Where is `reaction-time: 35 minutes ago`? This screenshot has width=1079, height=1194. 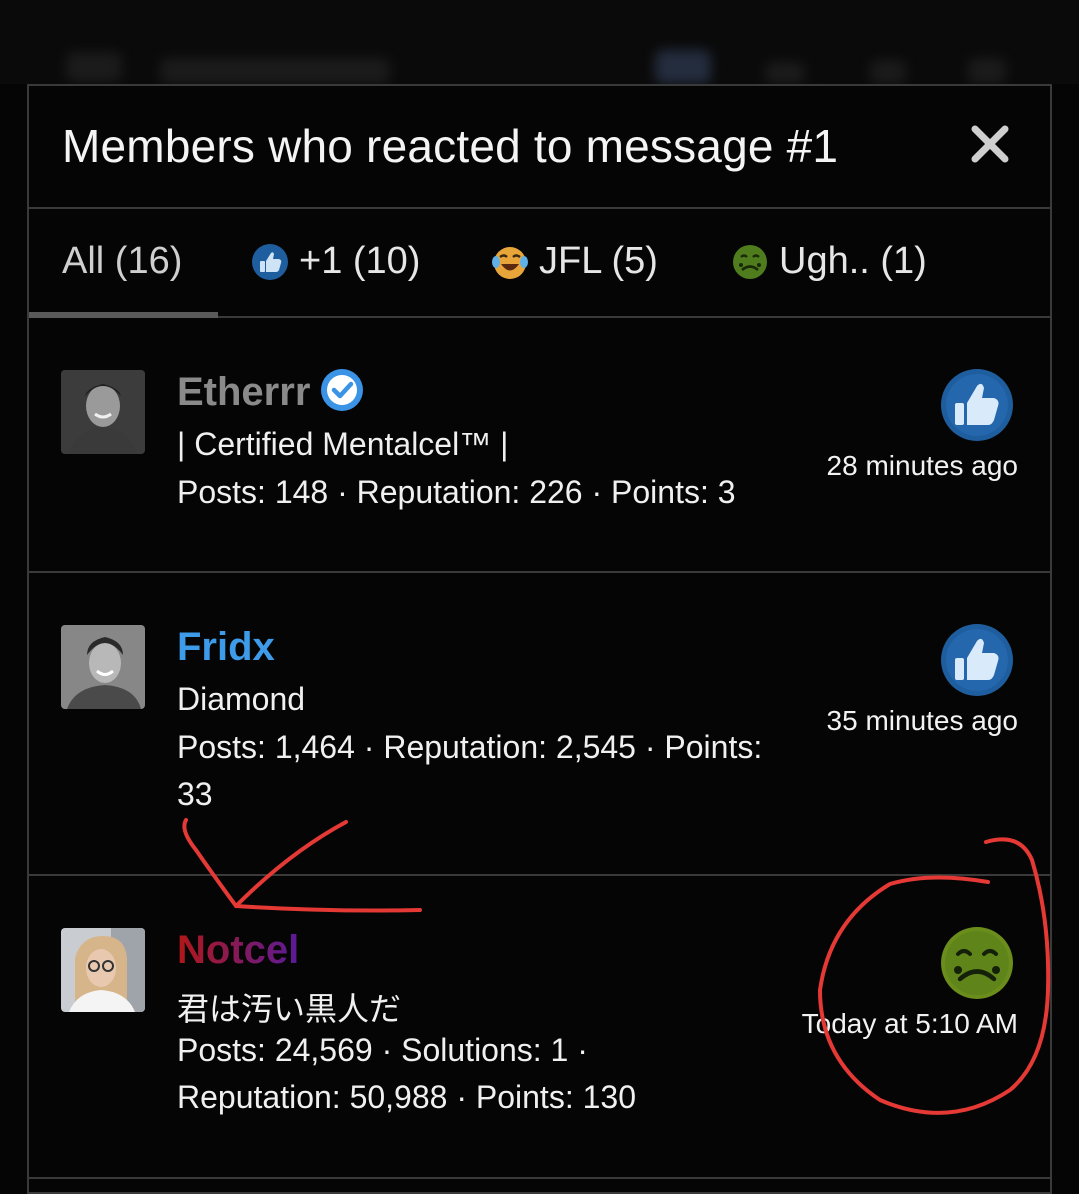 reaction-time: 35 minutes ago is located at coordinates (922, 720).